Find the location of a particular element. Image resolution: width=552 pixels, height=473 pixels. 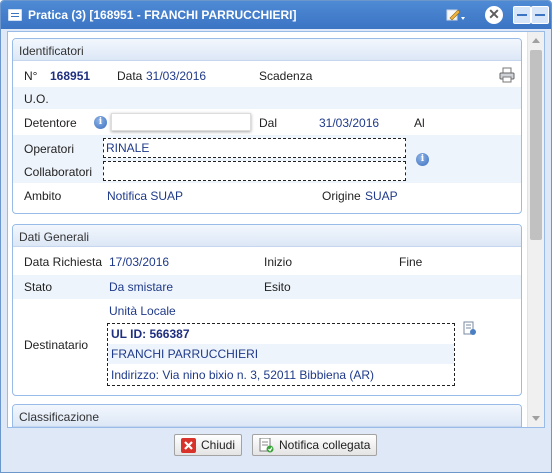

footer-bar: Chiudi Notifica collegata is located at coordinates (276, 450).